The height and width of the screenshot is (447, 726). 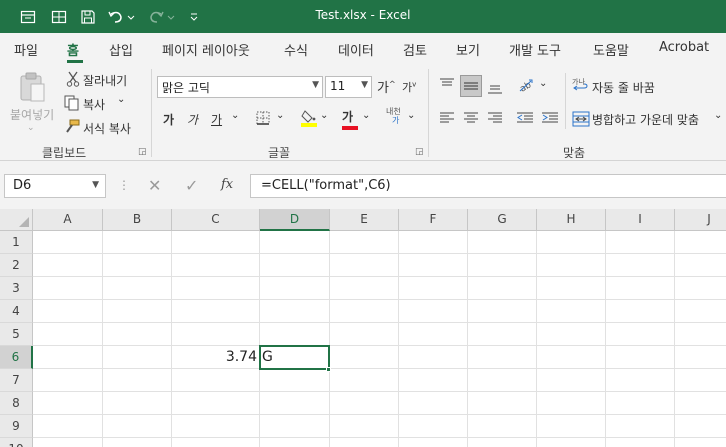 What do you see at coordinates (280, 115) in the screenshot?
I see `borders-dropdown-icon: ⌄` at bounding box center [280, 115].